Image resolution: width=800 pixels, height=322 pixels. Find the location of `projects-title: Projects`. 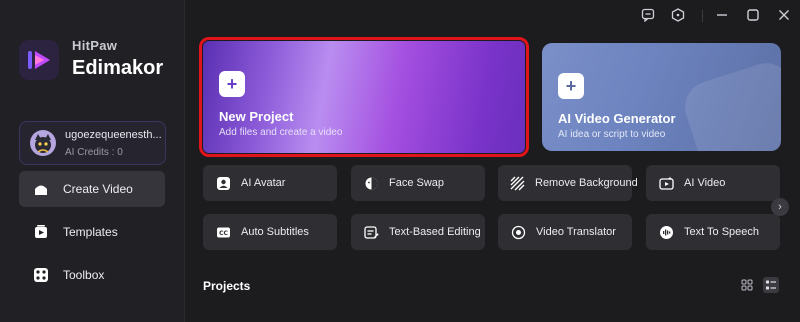

projects-title: Projects is located at coordinates (227, 286).